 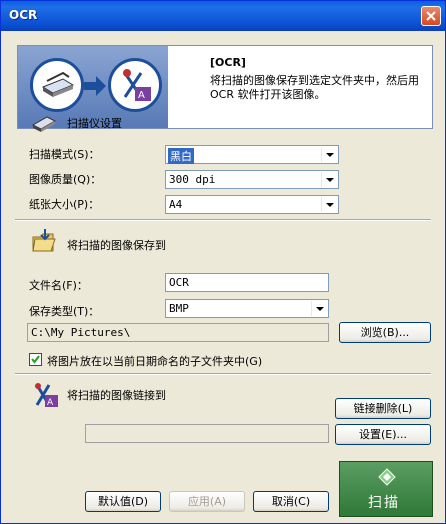 What do you see at coordinates (154, 361) in the screenshot?
I see `subfolder-label: 将图片放在以当前日期命名的子文件夹中(G)` at bounding box center [154, 361].